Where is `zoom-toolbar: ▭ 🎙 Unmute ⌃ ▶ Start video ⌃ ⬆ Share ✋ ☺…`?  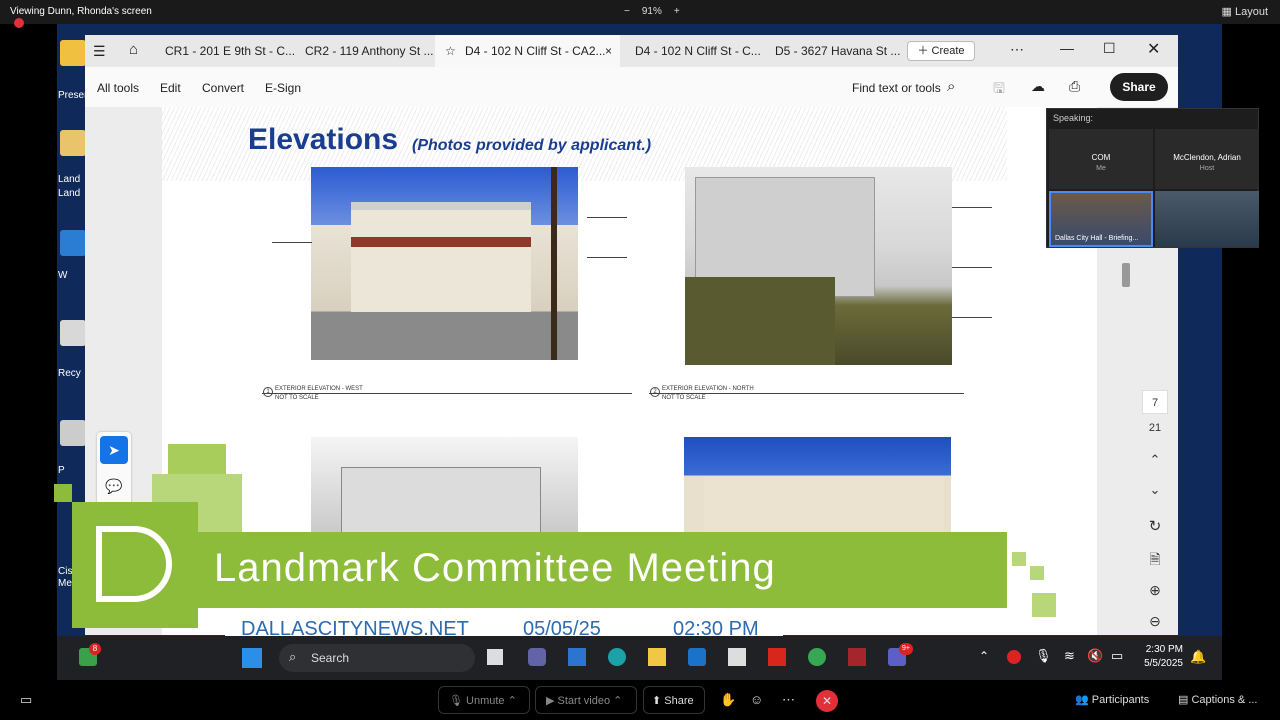
zoom-toolbar: ▭ 🎙 Unmute ⌃ ▶ Start video ⌃ ⬆ Share ✋ ☺… is located at coordinates (640, 700).